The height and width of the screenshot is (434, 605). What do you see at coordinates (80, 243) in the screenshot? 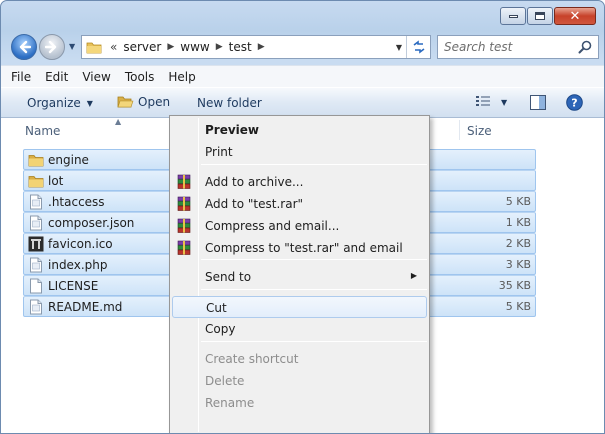
I see `file-name: favicon.ico` at bounding box center [80, 243].